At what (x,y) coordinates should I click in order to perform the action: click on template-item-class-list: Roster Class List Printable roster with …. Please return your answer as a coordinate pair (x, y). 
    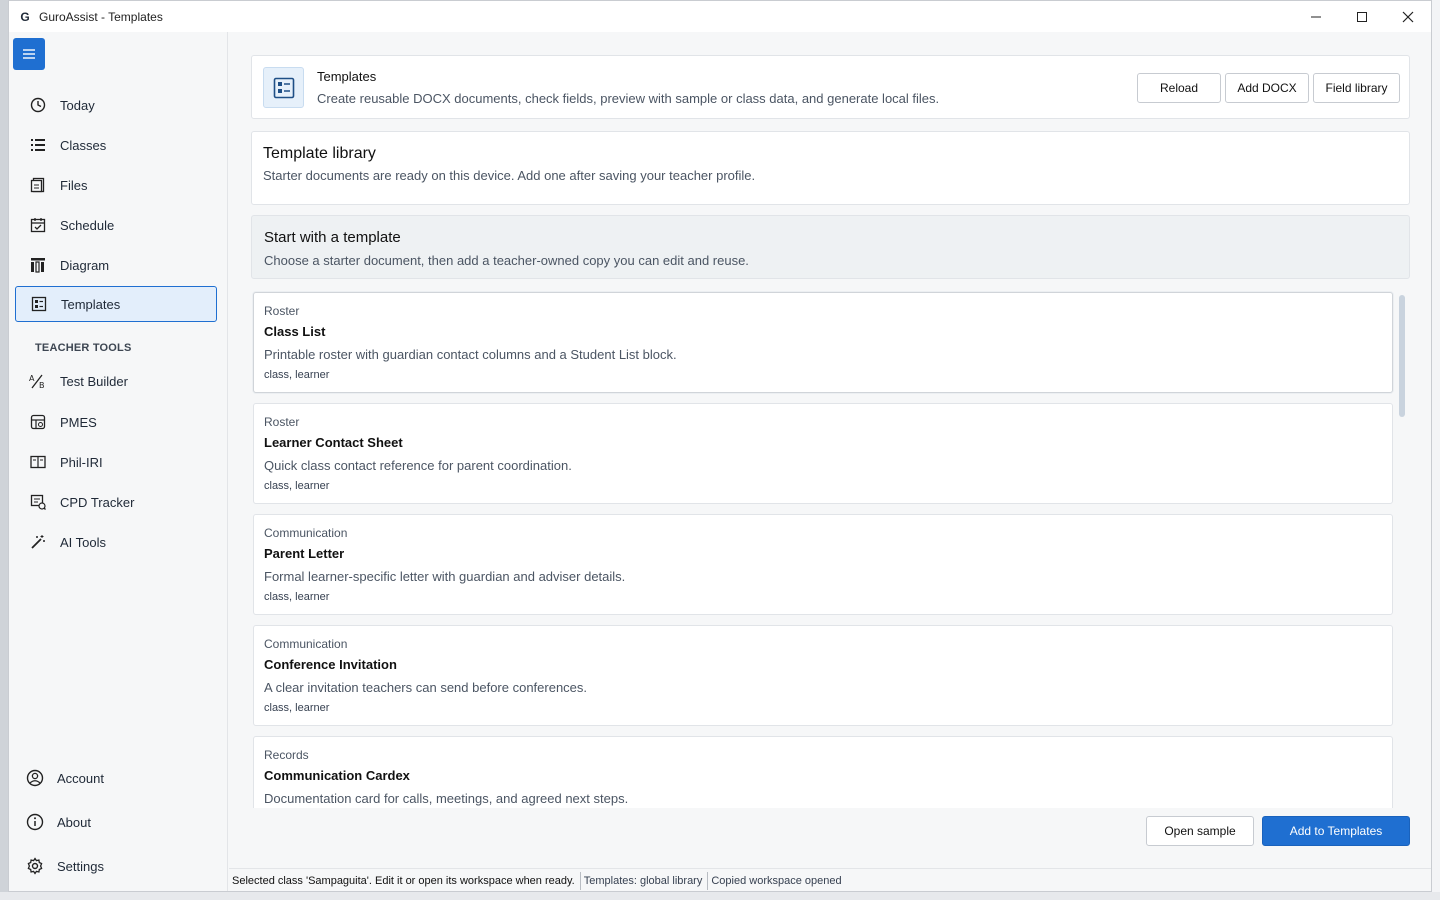
    Looking at the image, I should click on (823, 342).